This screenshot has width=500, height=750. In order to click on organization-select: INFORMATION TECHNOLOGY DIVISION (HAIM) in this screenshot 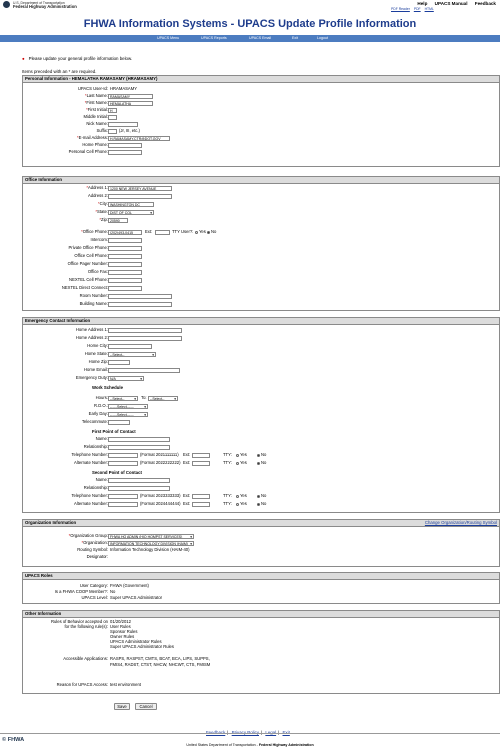, I will do `click(151, 543)`.